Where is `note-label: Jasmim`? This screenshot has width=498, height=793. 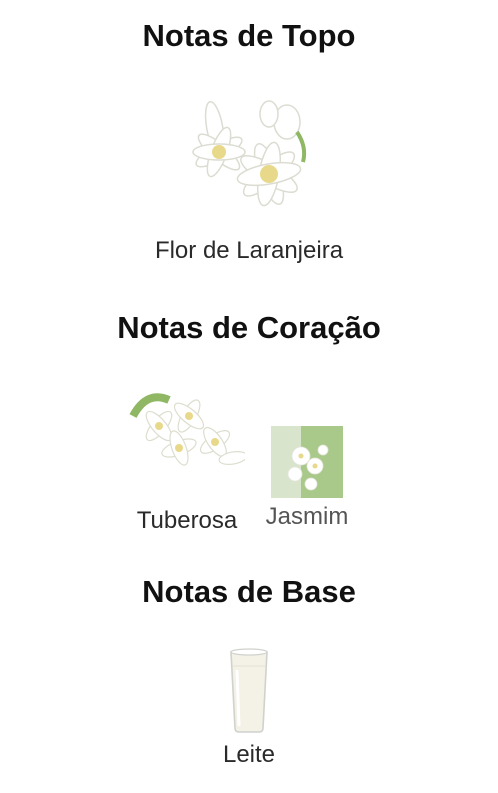 note-label: Jasmim is located at coordinates (307, 516).